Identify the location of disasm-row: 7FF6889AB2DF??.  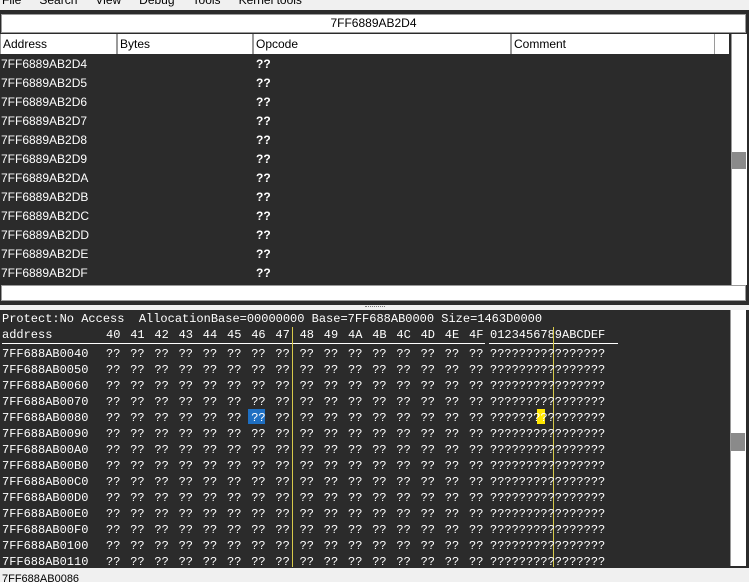
(363, 273).